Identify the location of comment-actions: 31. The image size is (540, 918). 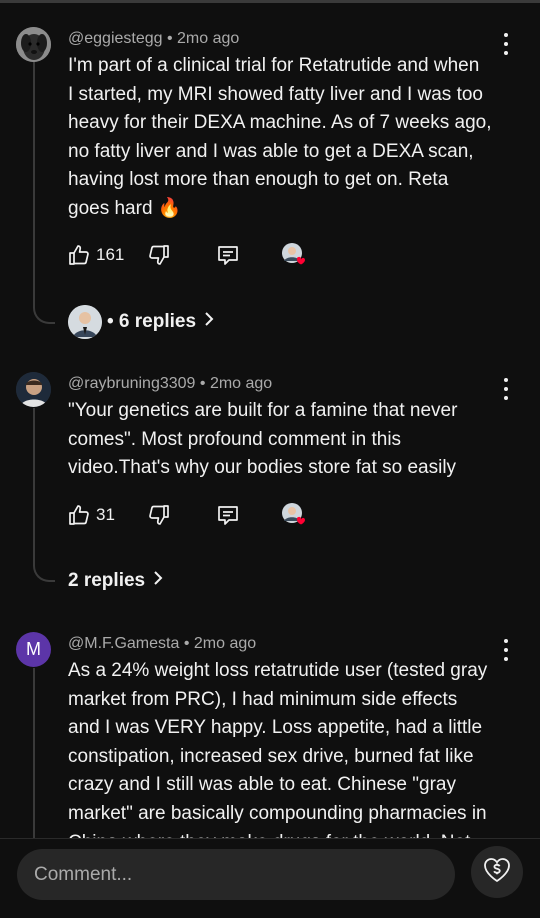
(186, 515).